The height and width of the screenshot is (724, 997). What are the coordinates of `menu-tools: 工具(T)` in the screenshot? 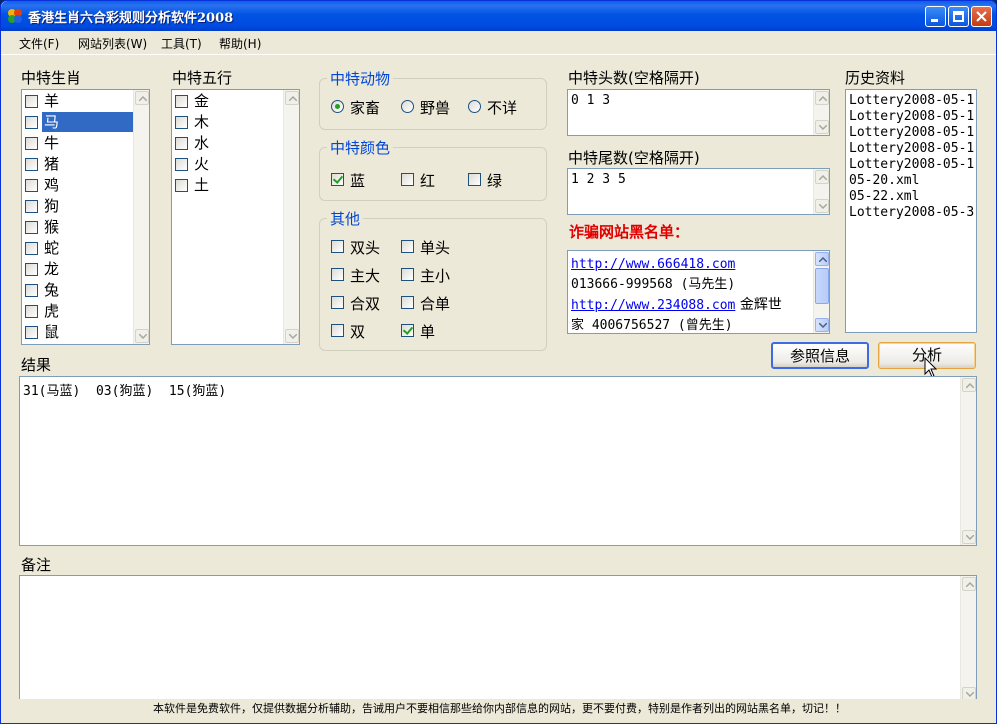 It's located at (181, 43).